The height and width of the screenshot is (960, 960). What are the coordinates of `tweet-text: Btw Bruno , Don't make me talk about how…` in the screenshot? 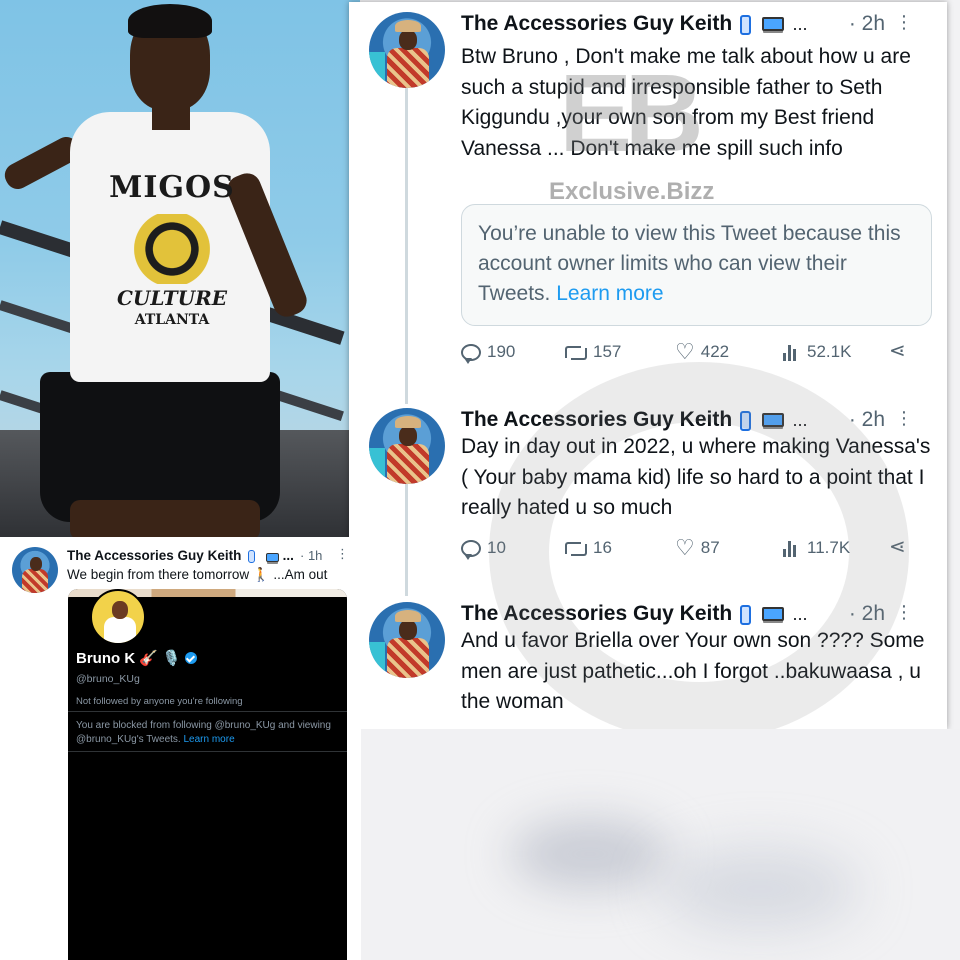 It's located at (686, 102).